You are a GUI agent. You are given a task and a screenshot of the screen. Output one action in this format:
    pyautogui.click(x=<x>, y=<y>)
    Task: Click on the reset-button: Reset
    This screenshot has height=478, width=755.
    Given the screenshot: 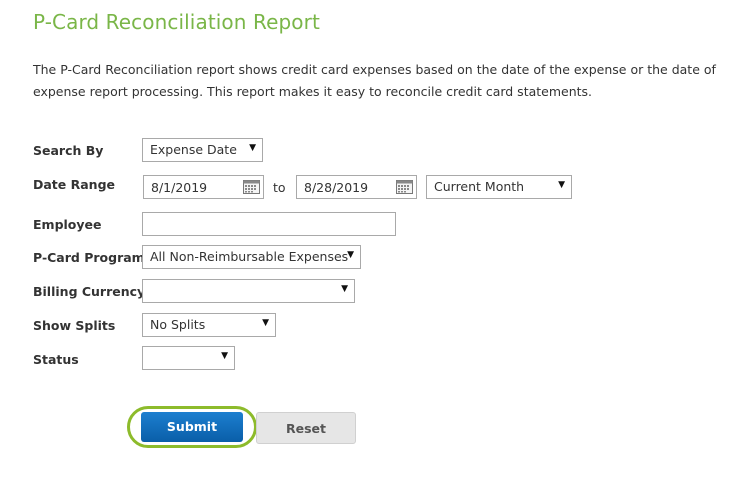 What is the action you would take?
    pyautogui.click(x=306, y=428)
    